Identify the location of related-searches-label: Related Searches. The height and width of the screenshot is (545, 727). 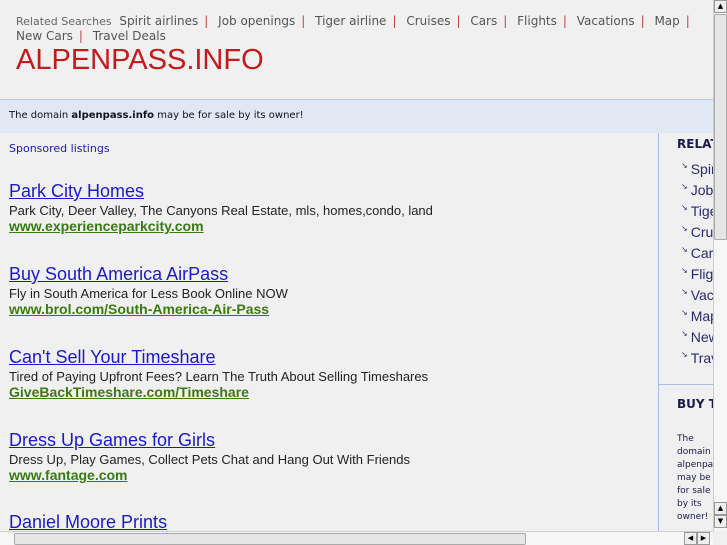
(64, 21).